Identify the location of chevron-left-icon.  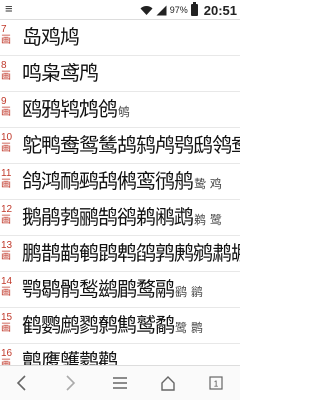
(21, 383).